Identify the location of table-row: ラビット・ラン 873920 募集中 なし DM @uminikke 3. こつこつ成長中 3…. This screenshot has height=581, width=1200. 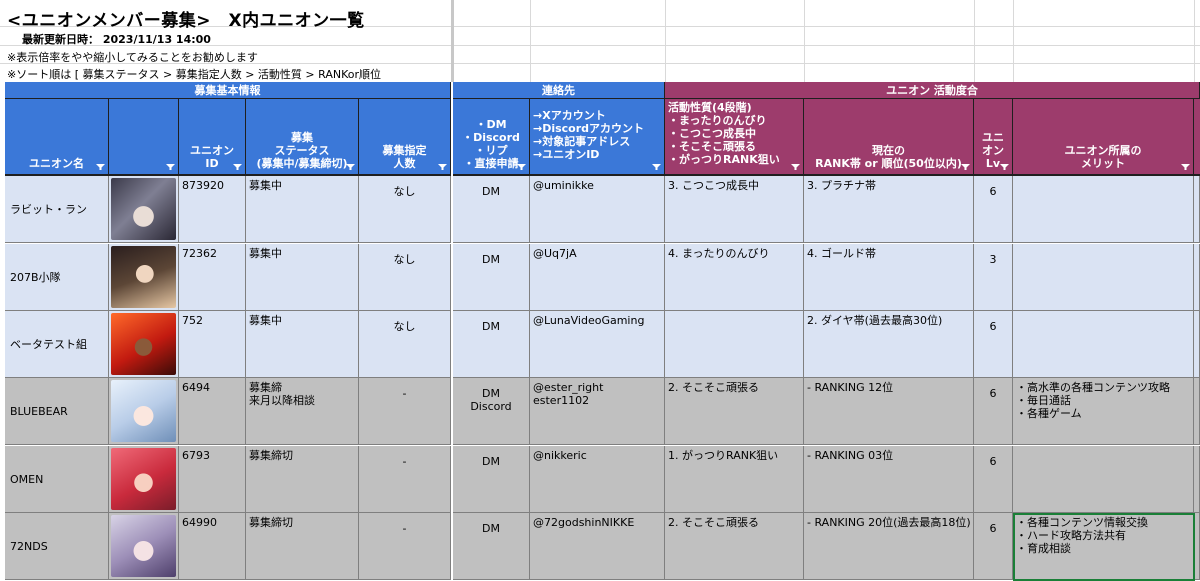
(600, 209).